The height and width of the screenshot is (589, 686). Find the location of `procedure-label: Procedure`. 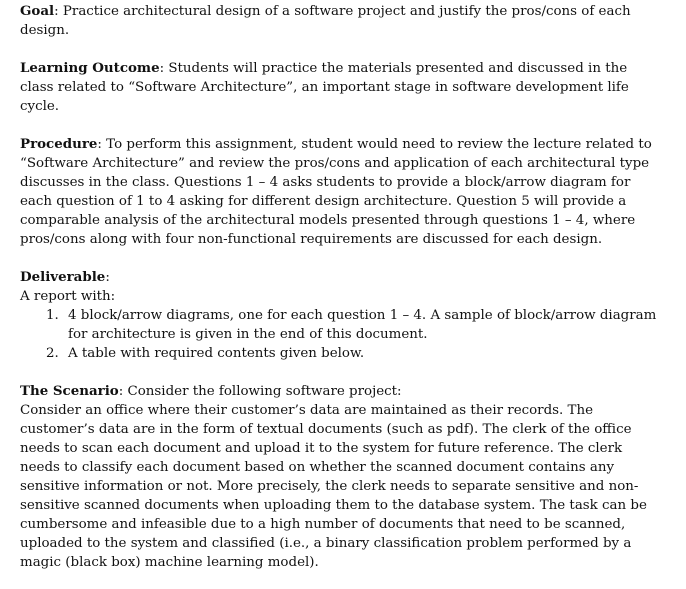

procedure-label: Procedure is located at coordinates (59, 144).